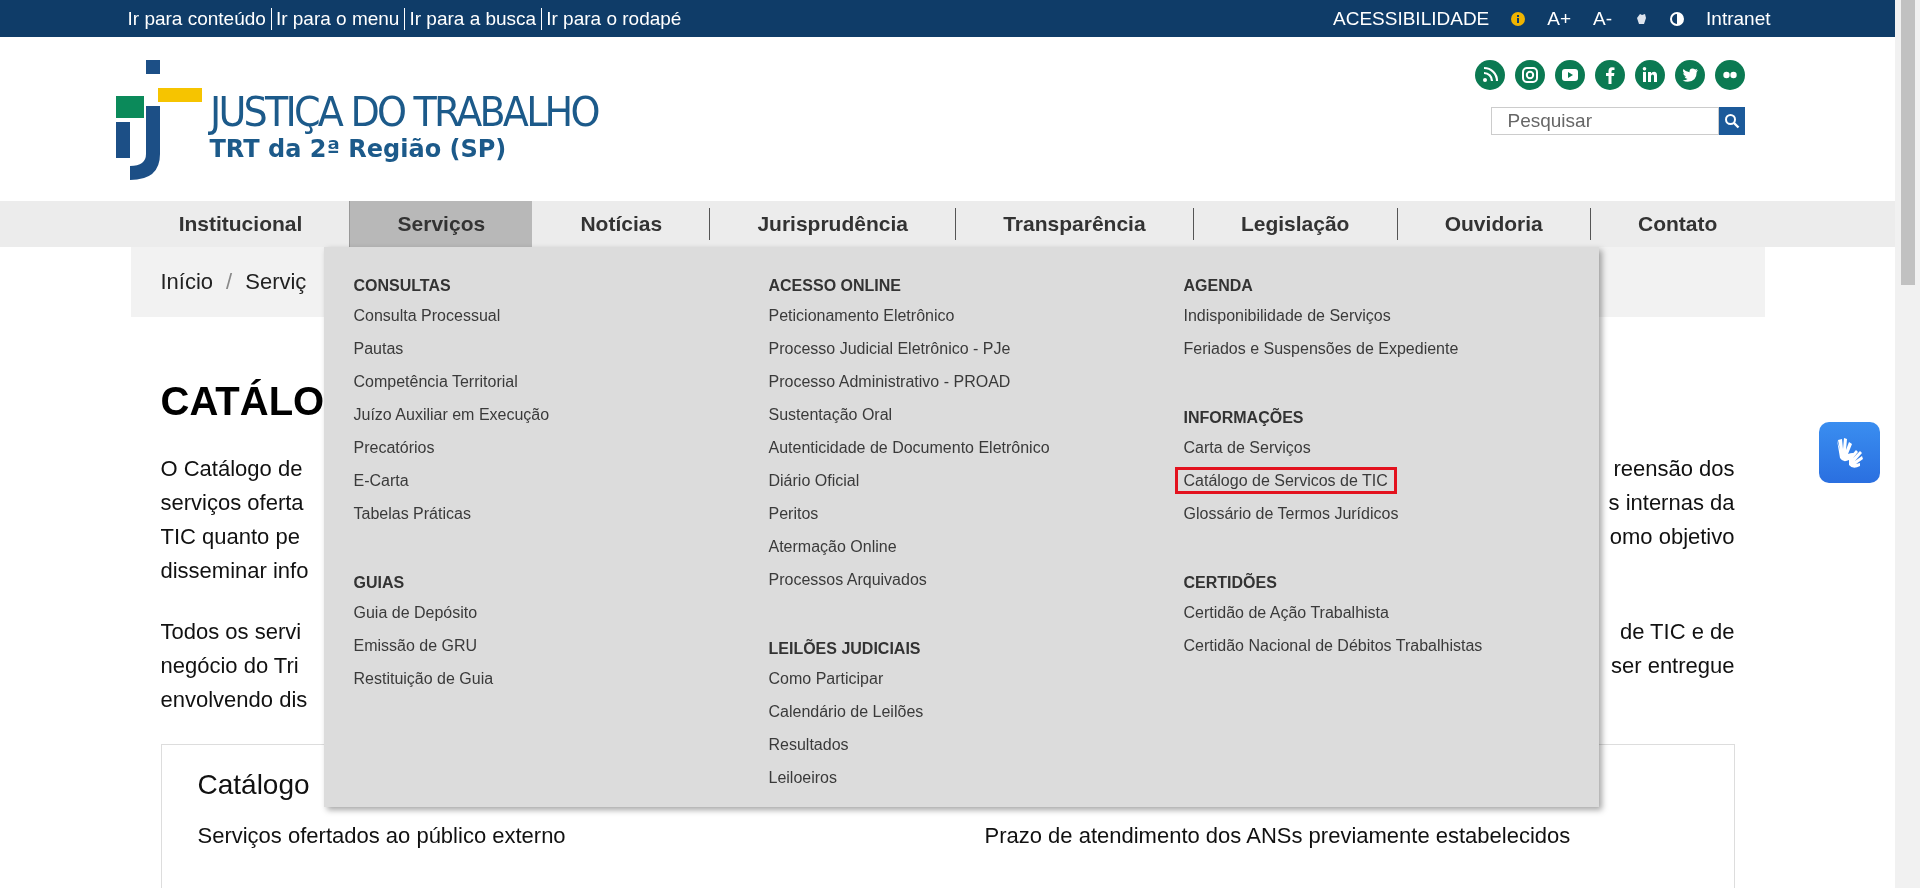 The image size is (1920, 888). Describe the element at coordinates (621, 224) in the screenshot. I see `nav-tab: Notícias` at that location.